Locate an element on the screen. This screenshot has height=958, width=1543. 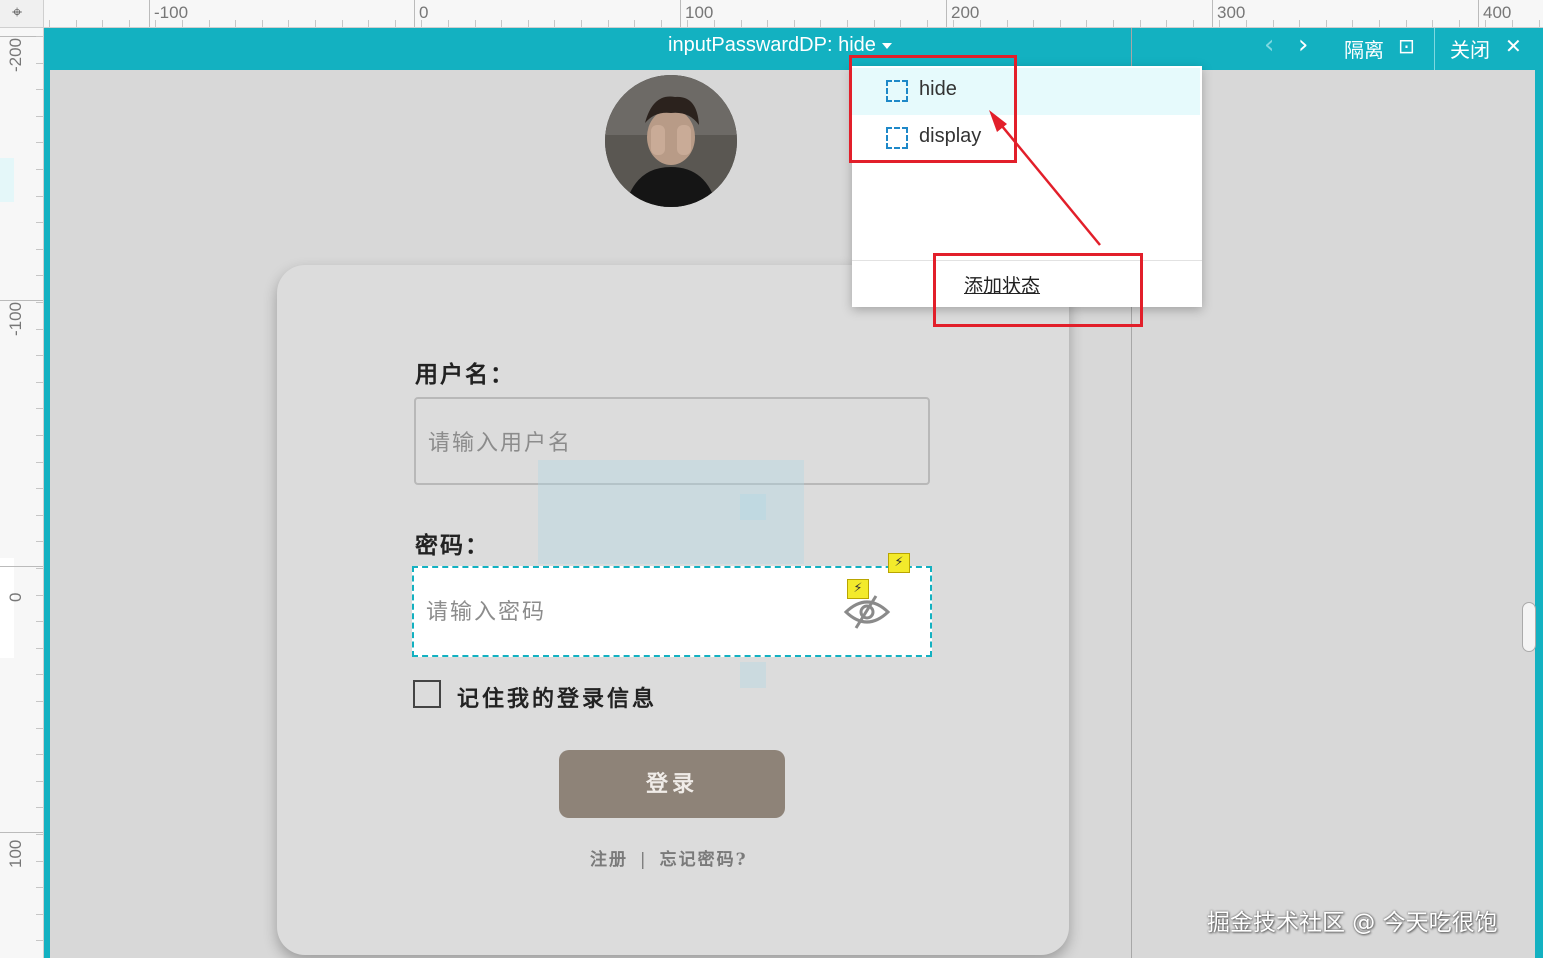
ruler-label: 100 is located at coordinates (15, 853).